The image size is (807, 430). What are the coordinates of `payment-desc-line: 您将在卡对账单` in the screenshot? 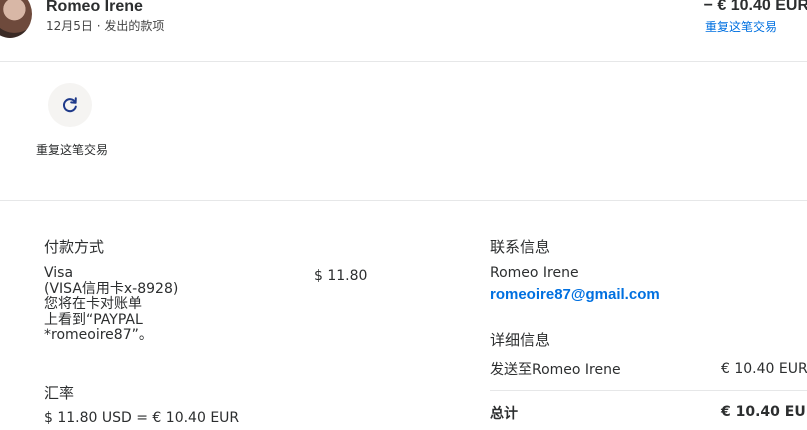 It's located at (93, 304).